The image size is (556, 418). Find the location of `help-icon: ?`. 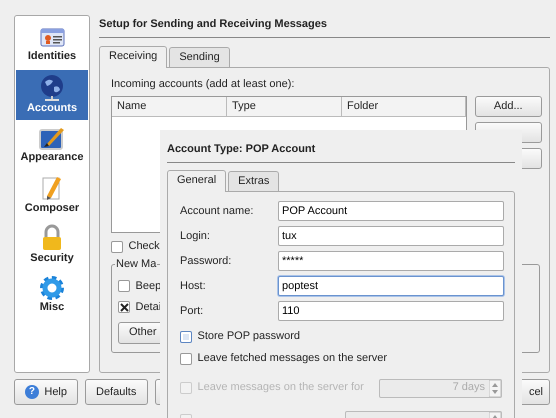

help-icon: ? is located at coordinates (32, 392).